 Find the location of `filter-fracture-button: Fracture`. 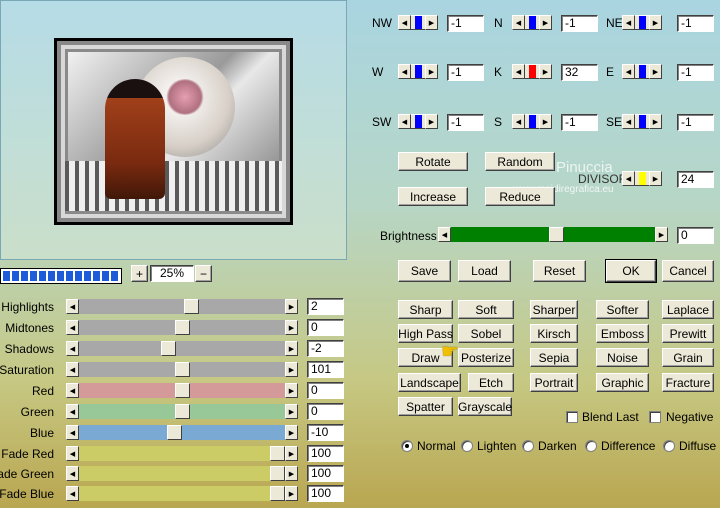

filter-fracture-button: Fracture is located at coordinates (688, 382).